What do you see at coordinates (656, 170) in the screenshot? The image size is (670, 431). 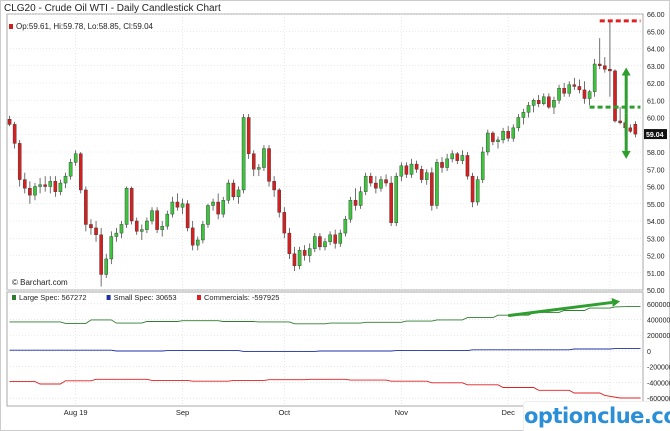 I see `price-tick-label: 57.00` at bounding box center [656, 170].